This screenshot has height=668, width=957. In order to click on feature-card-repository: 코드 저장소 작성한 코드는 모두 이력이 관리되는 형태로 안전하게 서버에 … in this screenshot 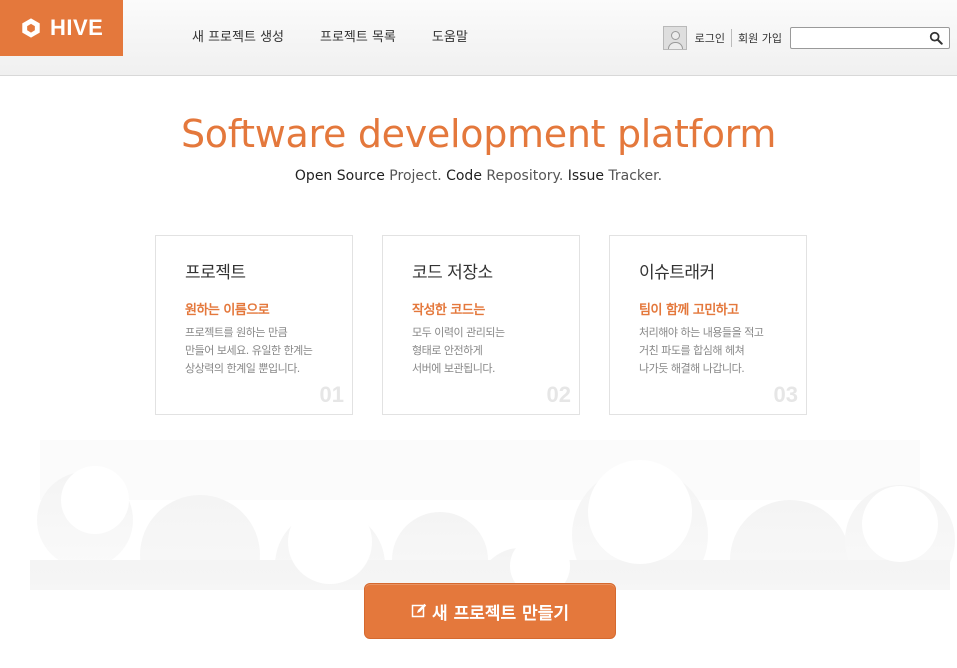, I will do `click(481, 325)`.